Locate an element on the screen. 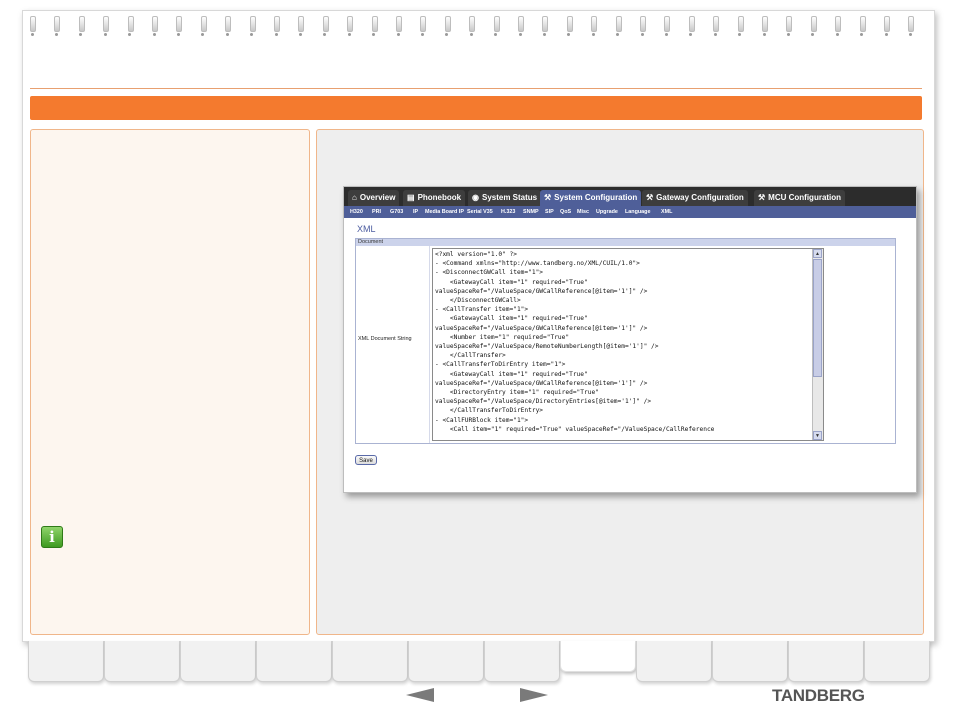 The image size is (954, 717). xml-line: <?xml version="1.0" ?> is located at coordinates (476, 254).